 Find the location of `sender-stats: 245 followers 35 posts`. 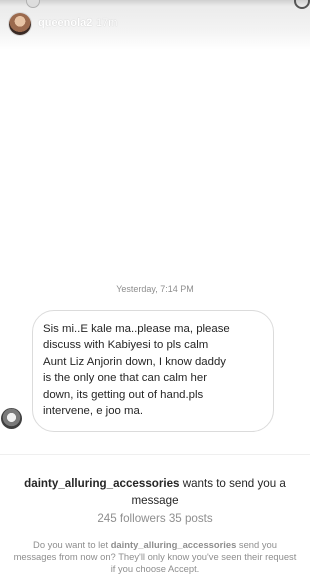

sender-stats: 245 followers 35 posts is located at coordinates (155, 518).